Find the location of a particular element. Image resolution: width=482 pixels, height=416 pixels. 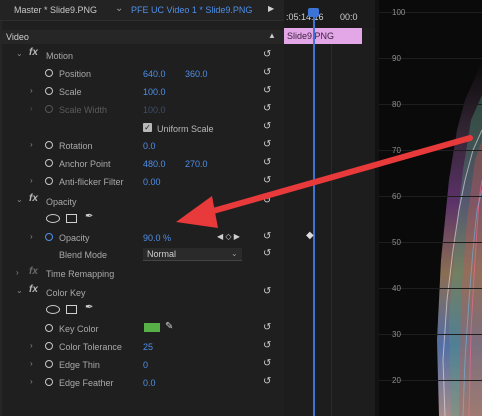

arrow-shaft is located at coordinates (338, 175).